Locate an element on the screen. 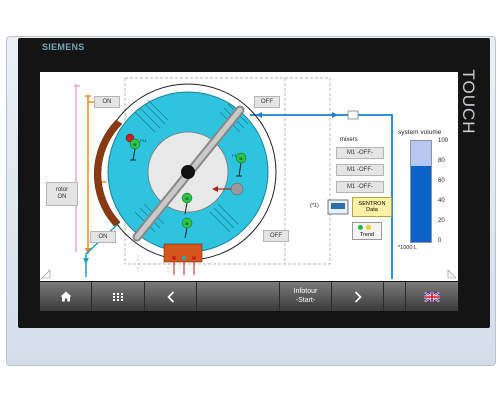 The image size is (500, 400). corner-marker-right is located at coordinates (452, 274).